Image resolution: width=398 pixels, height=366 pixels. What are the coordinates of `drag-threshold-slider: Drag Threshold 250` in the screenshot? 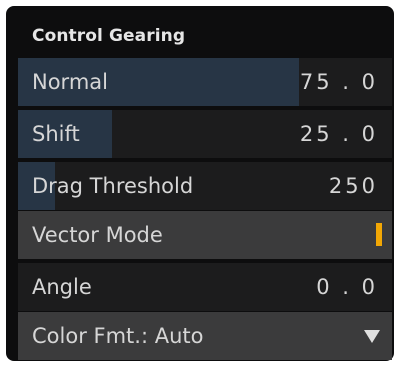 It's located at (205, 186).